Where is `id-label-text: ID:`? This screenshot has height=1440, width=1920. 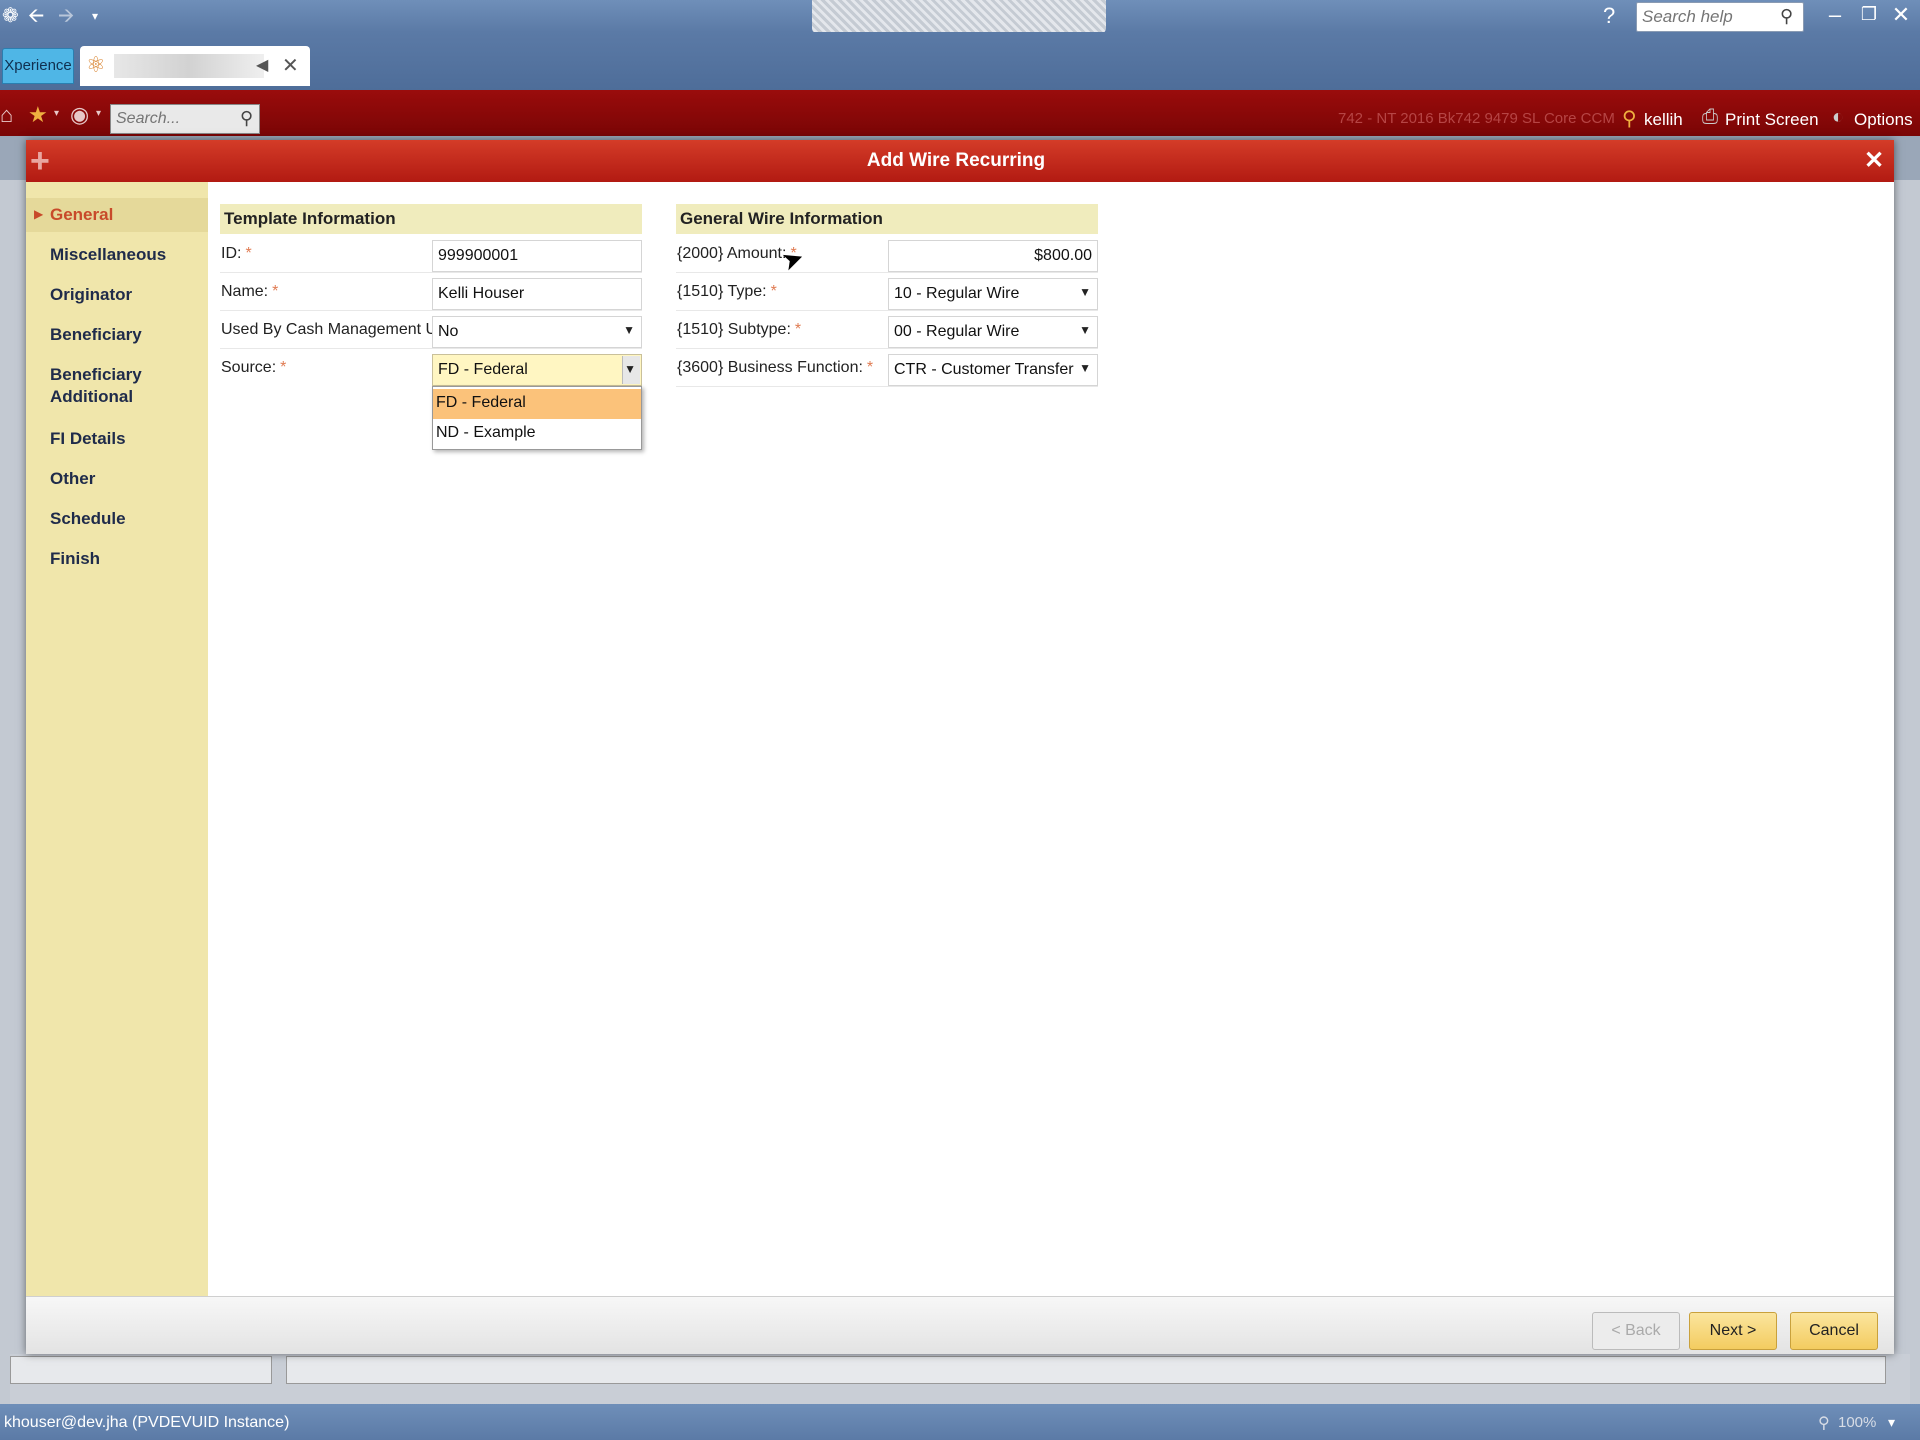
id-label-text: ID: is located at coordinates (231, 253).